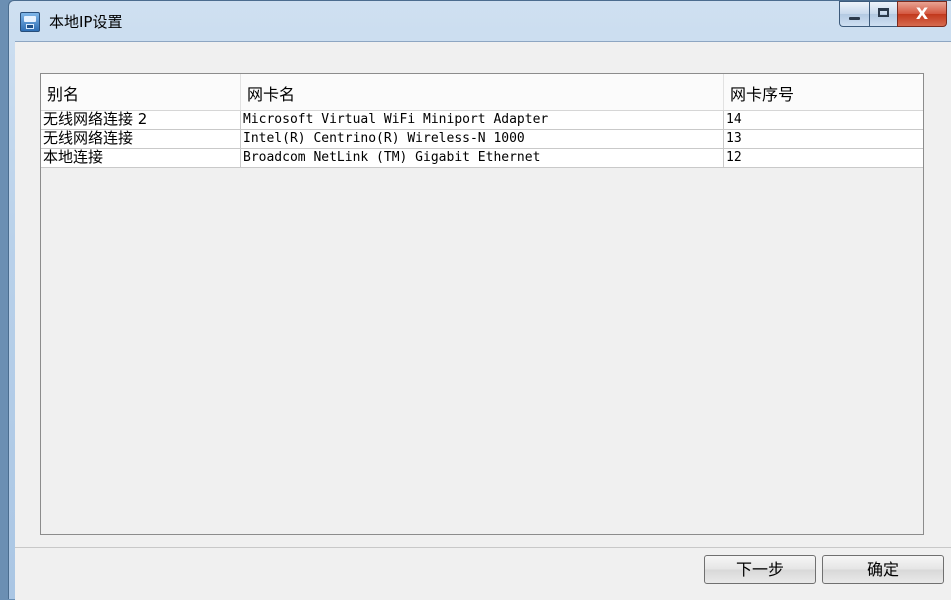 The image size is (951, 600). I want to click on cell-adapter-index: 13, so click(734, 138).